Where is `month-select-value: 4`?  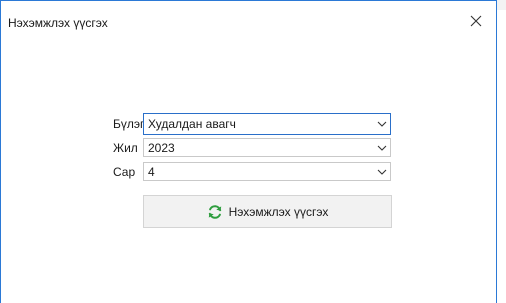
month-select-value: 4 is located at coordinates (151, 172).